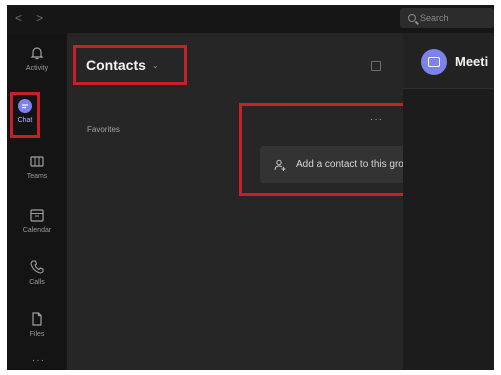 The height and width of the screenshot is (375, 501). Describe the element at coordinates (155, 65) in the screenshot. I see `chevron-down-icon: ⌄` at that location.